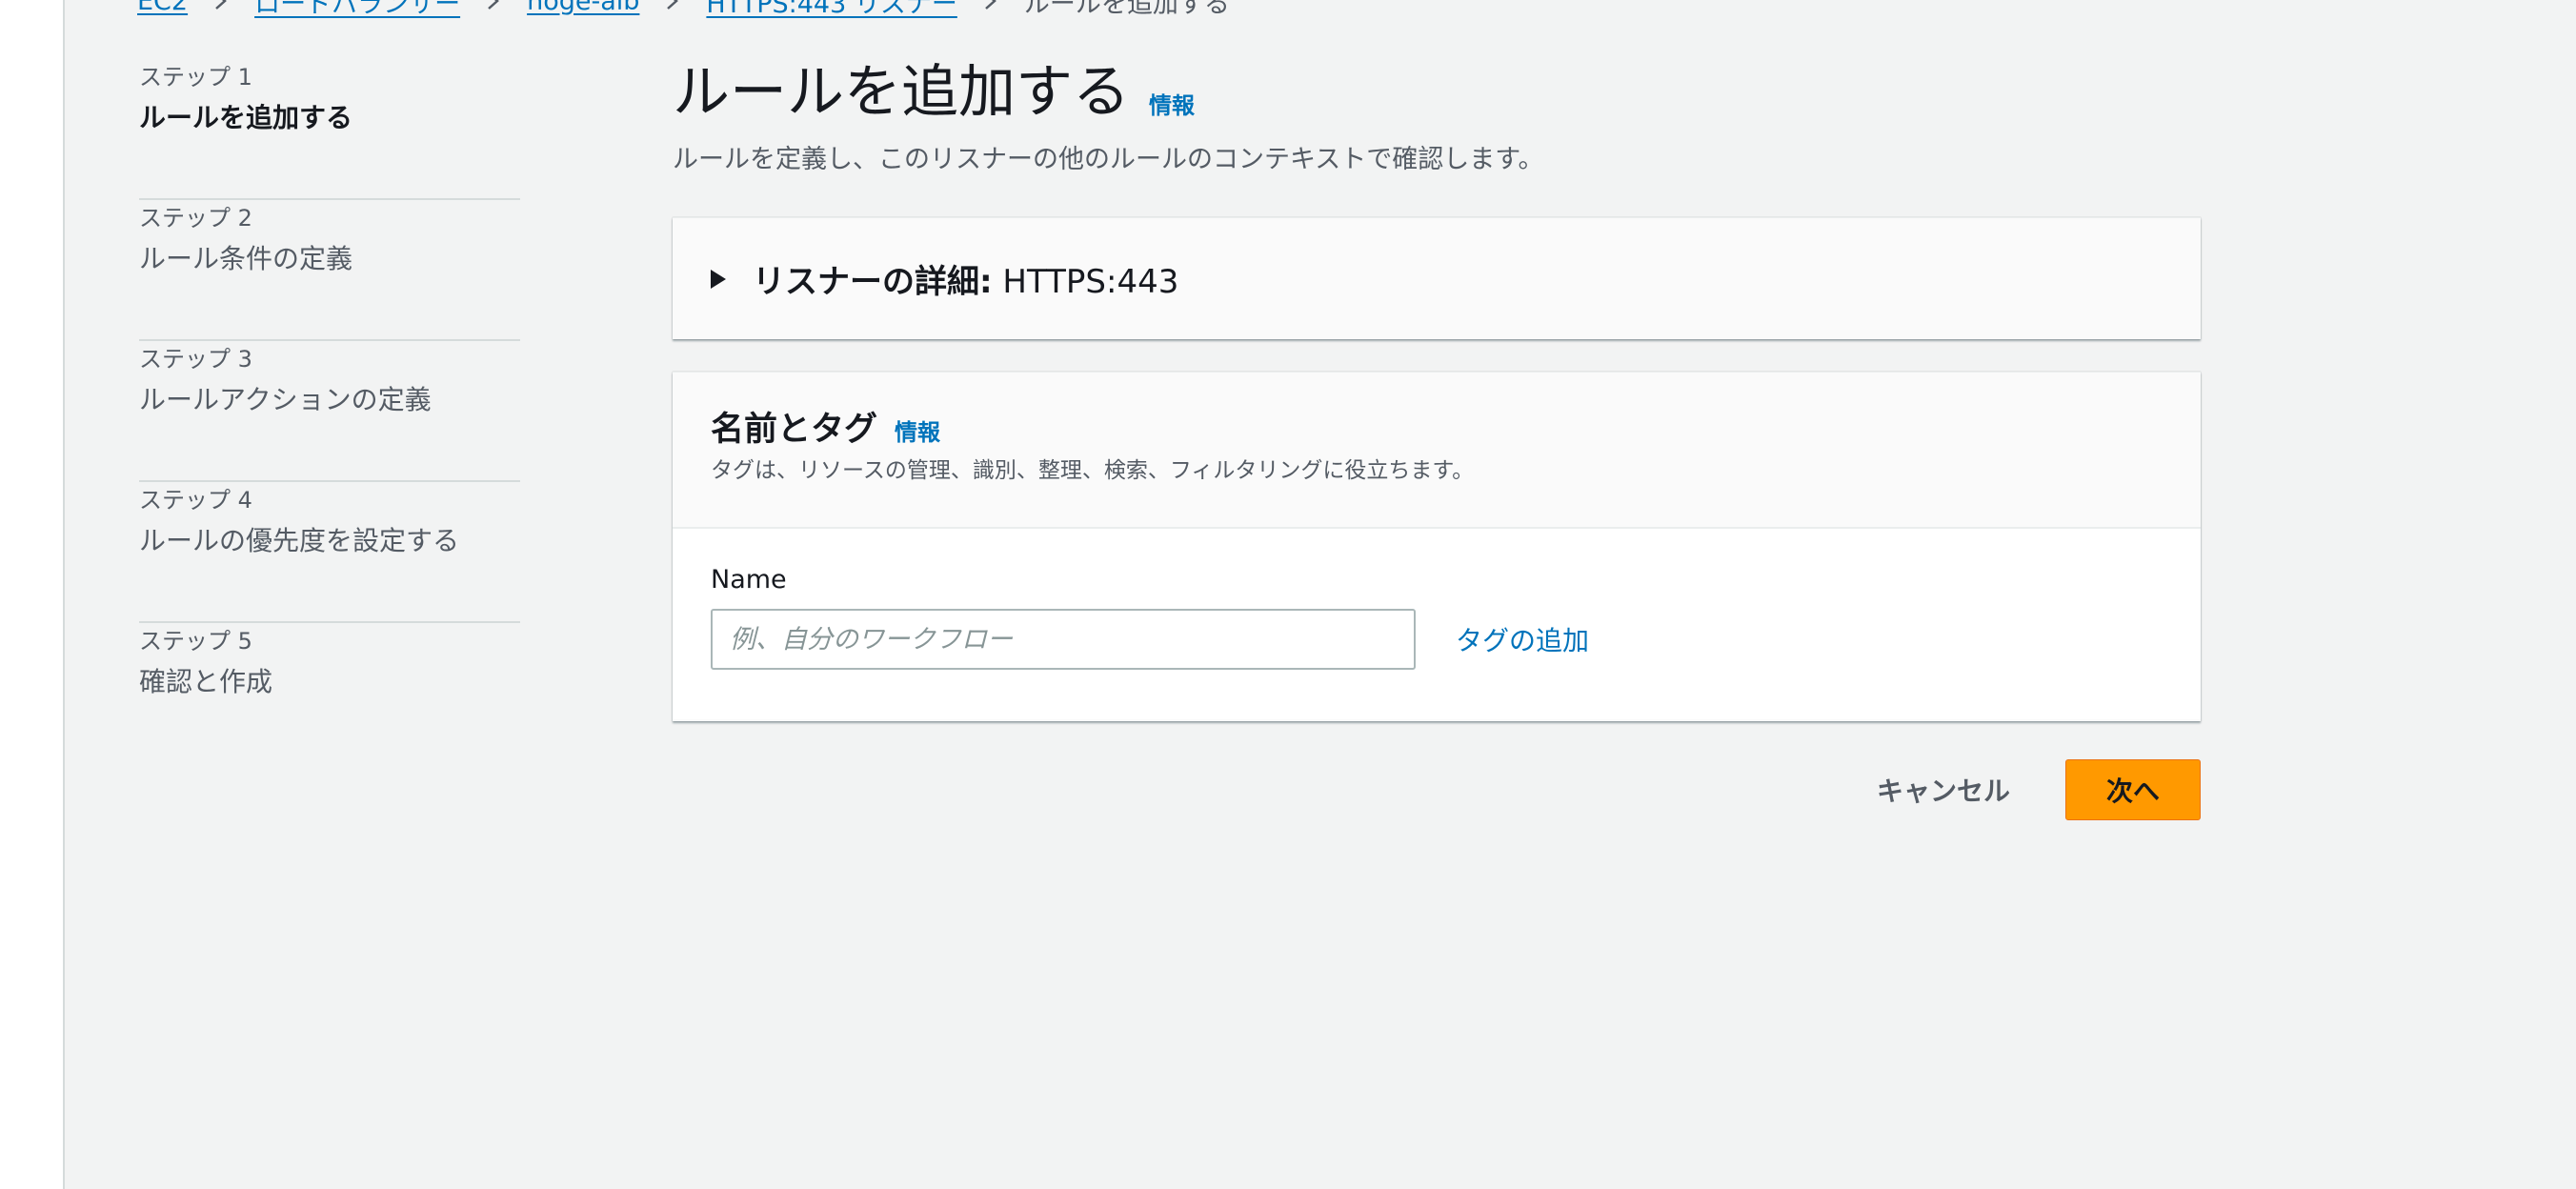 The height and width of the screenshot is (1189, 2576). Describe the element at coordinates (1172, 103) in the screenshot. I see `page-info-link: 情報` at that location.